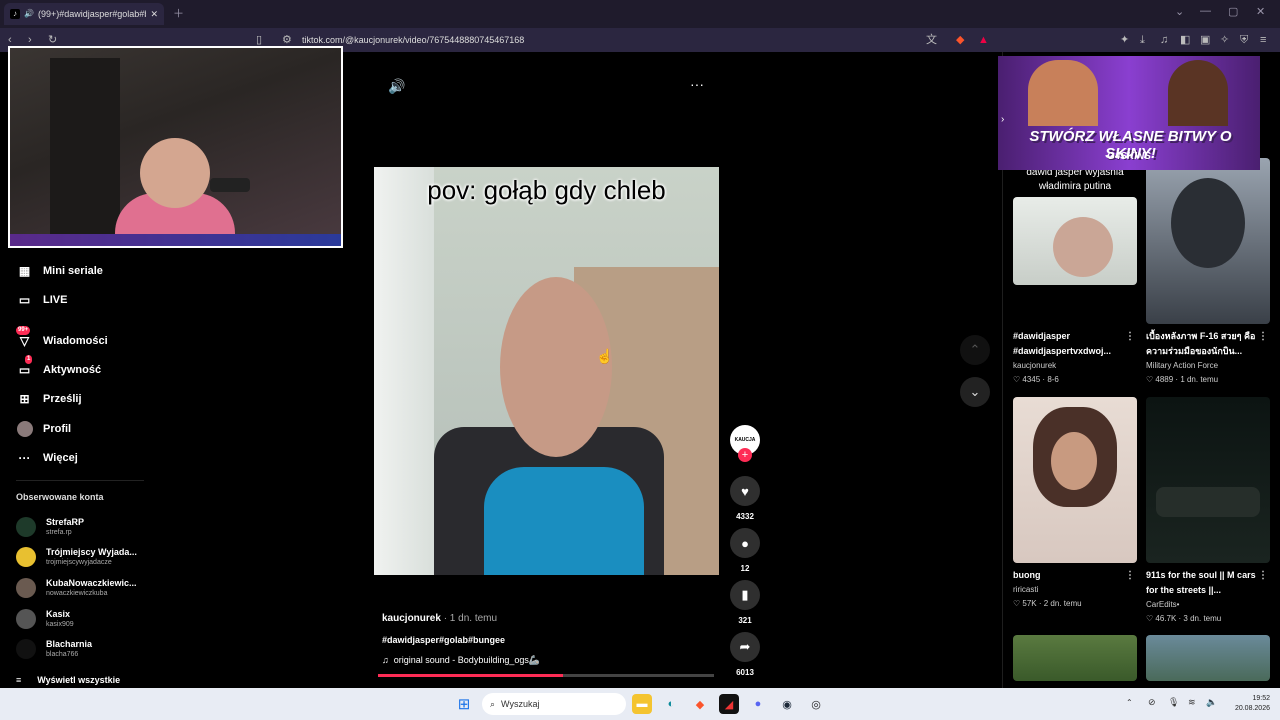 The height and width of the screenshot is (720, 1280). Describe the element at coordinates (26, 649) in the screenshot. I see `avatar` at that location.